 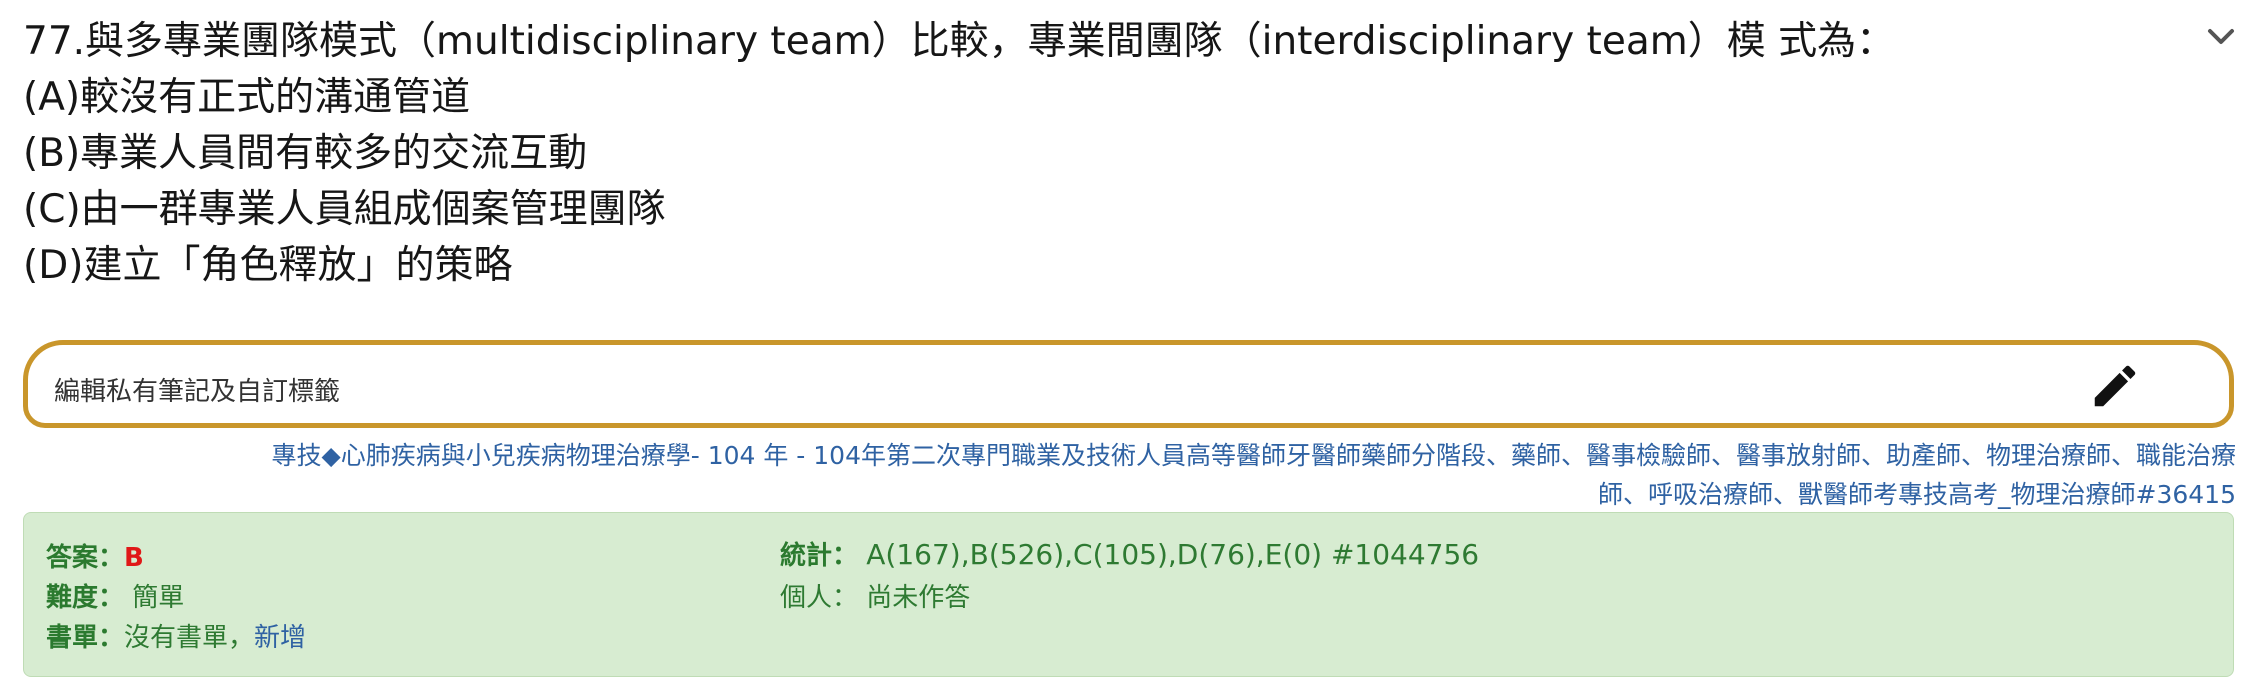 What do you see at coordinates (134, 558) in the screenshot?
I see `answer-value: B` at bounding box center [134, 558].